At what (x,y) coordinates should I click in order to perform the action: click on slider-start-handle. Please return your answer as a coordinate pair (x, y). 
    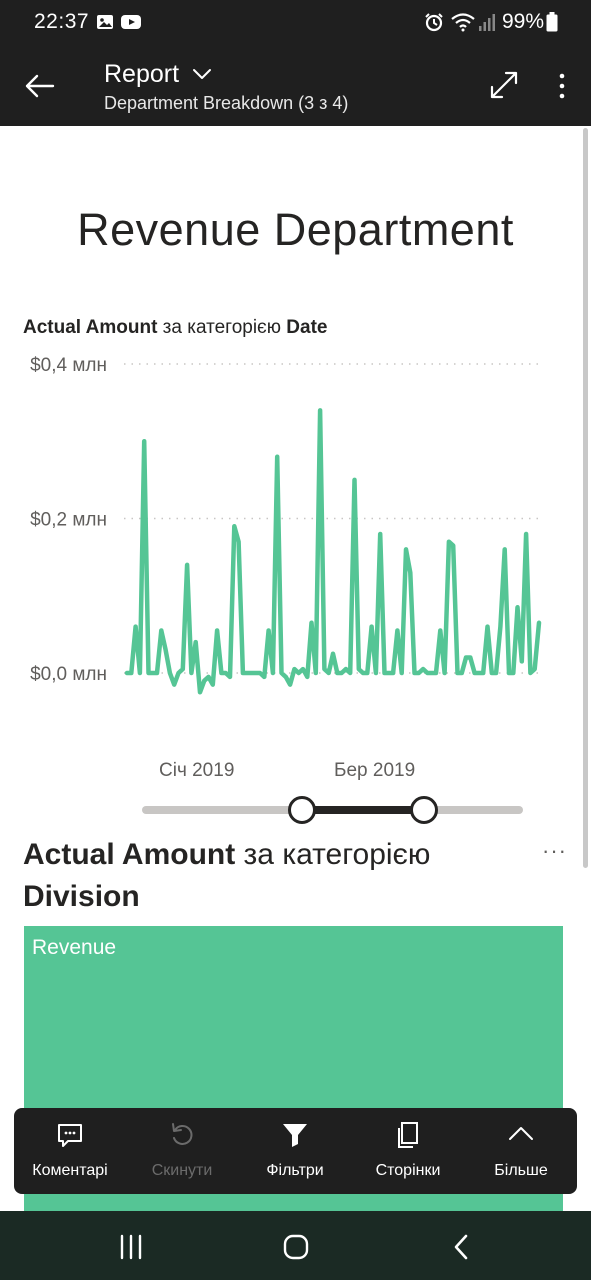
    Looking at the image, I should click on (302, 810).